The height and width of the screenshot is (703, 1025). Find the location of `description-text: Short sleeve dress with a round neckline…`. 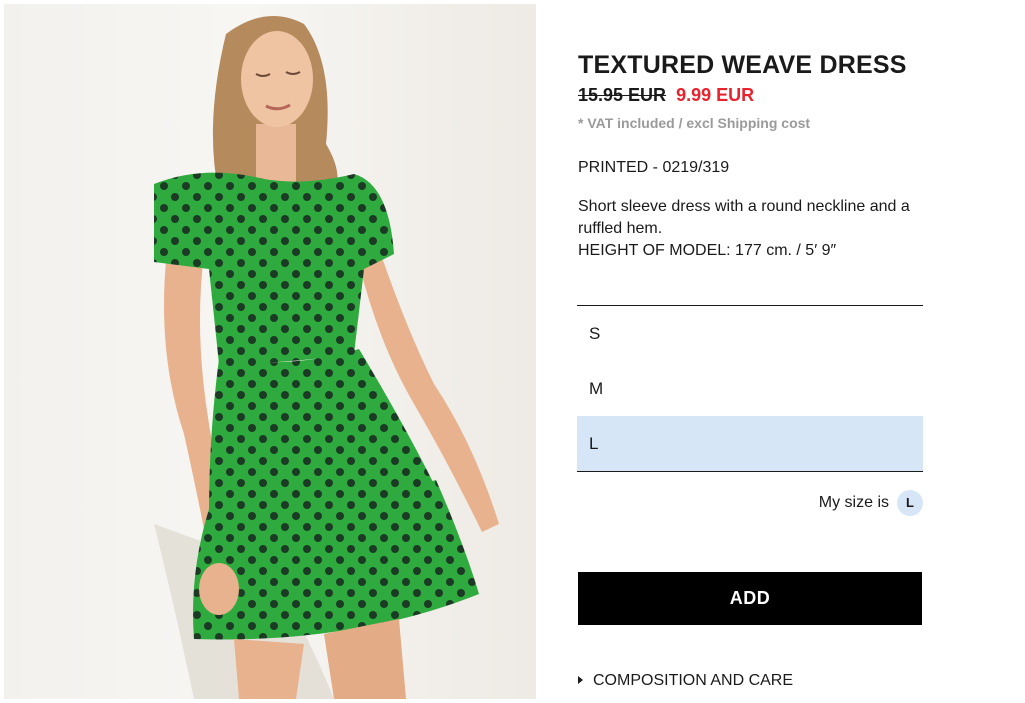

description-text: Short sleeve dress with a round neckline… is located at coordinates (744, 217).